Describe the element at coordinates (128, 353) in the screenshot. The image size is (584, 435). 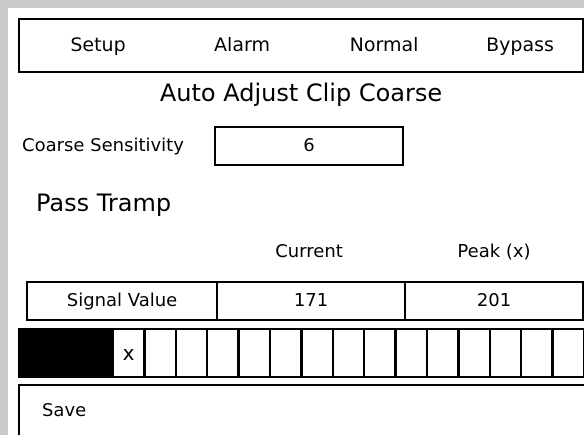
I see `signal-bar-peak-marker: x` at that location.